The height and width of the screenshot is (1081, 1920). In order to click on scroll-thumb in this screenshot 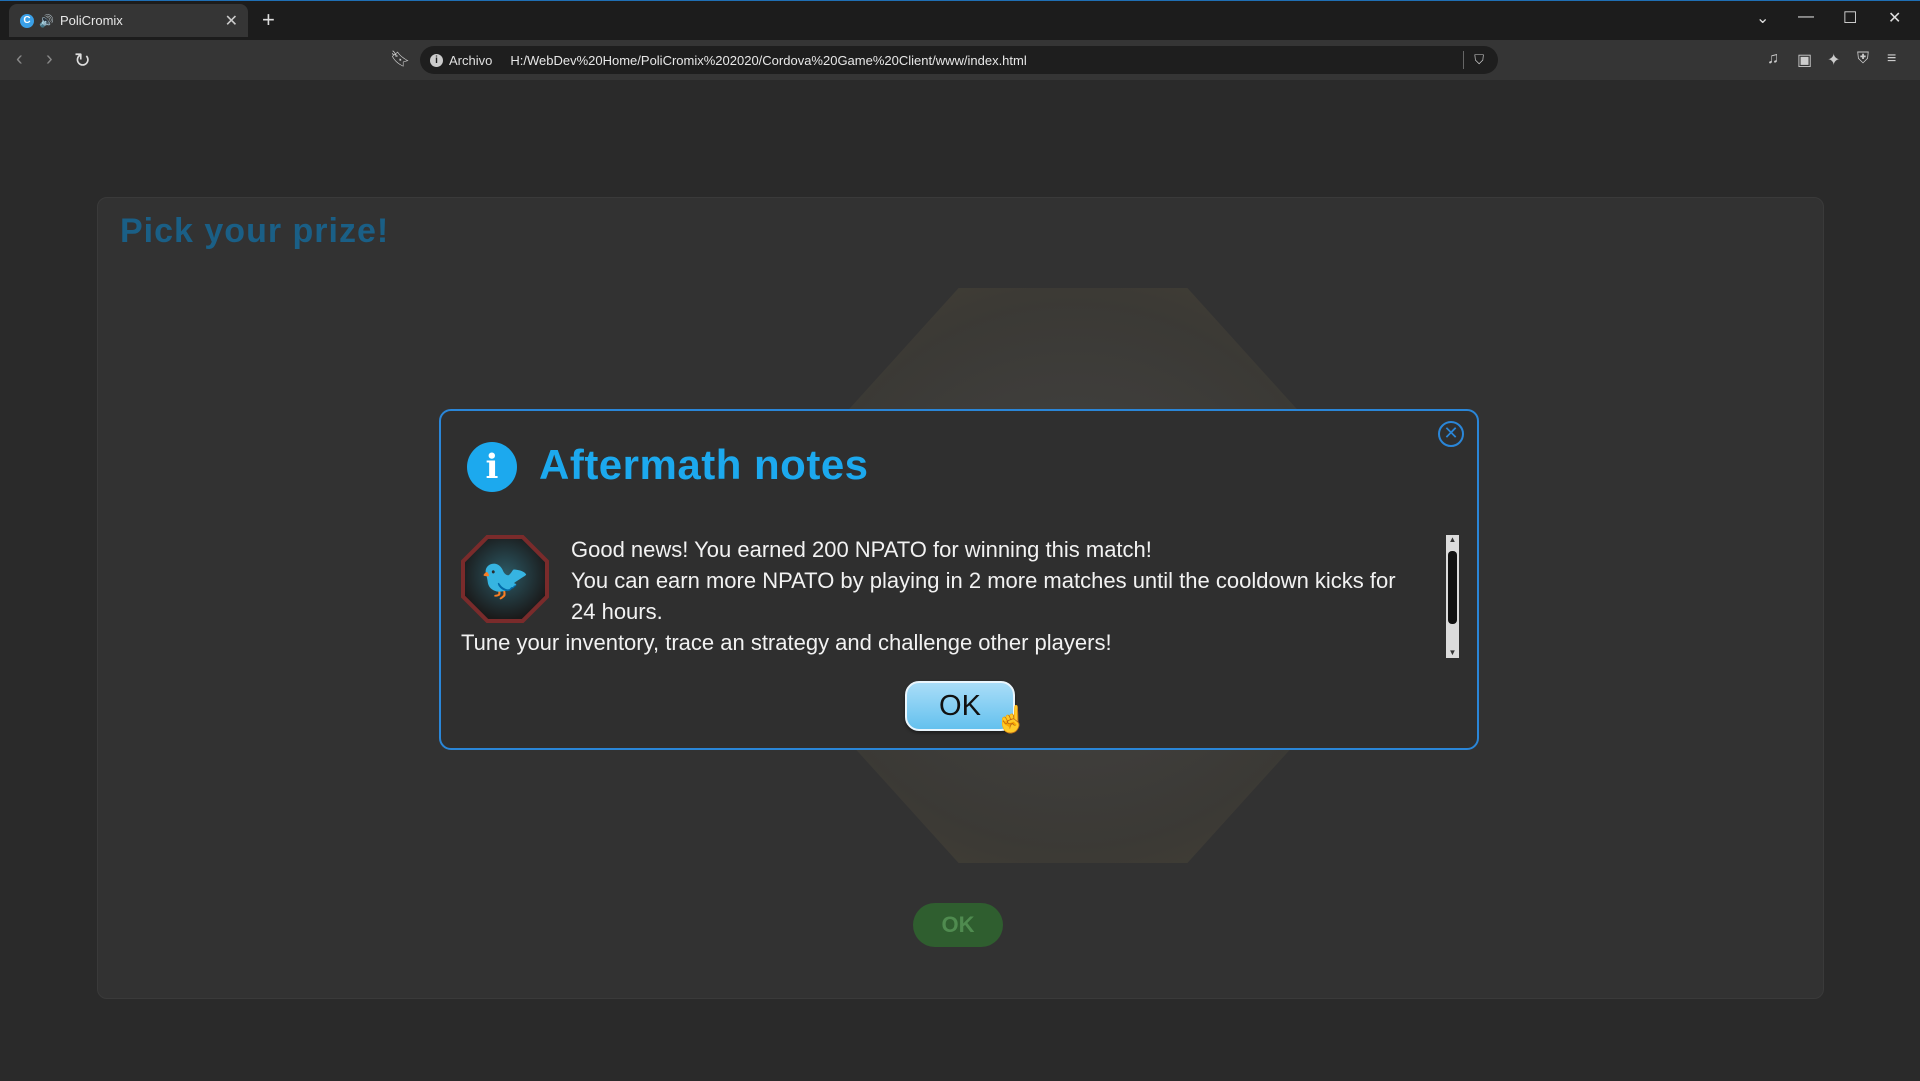, I will do `click(1452, 587)`.